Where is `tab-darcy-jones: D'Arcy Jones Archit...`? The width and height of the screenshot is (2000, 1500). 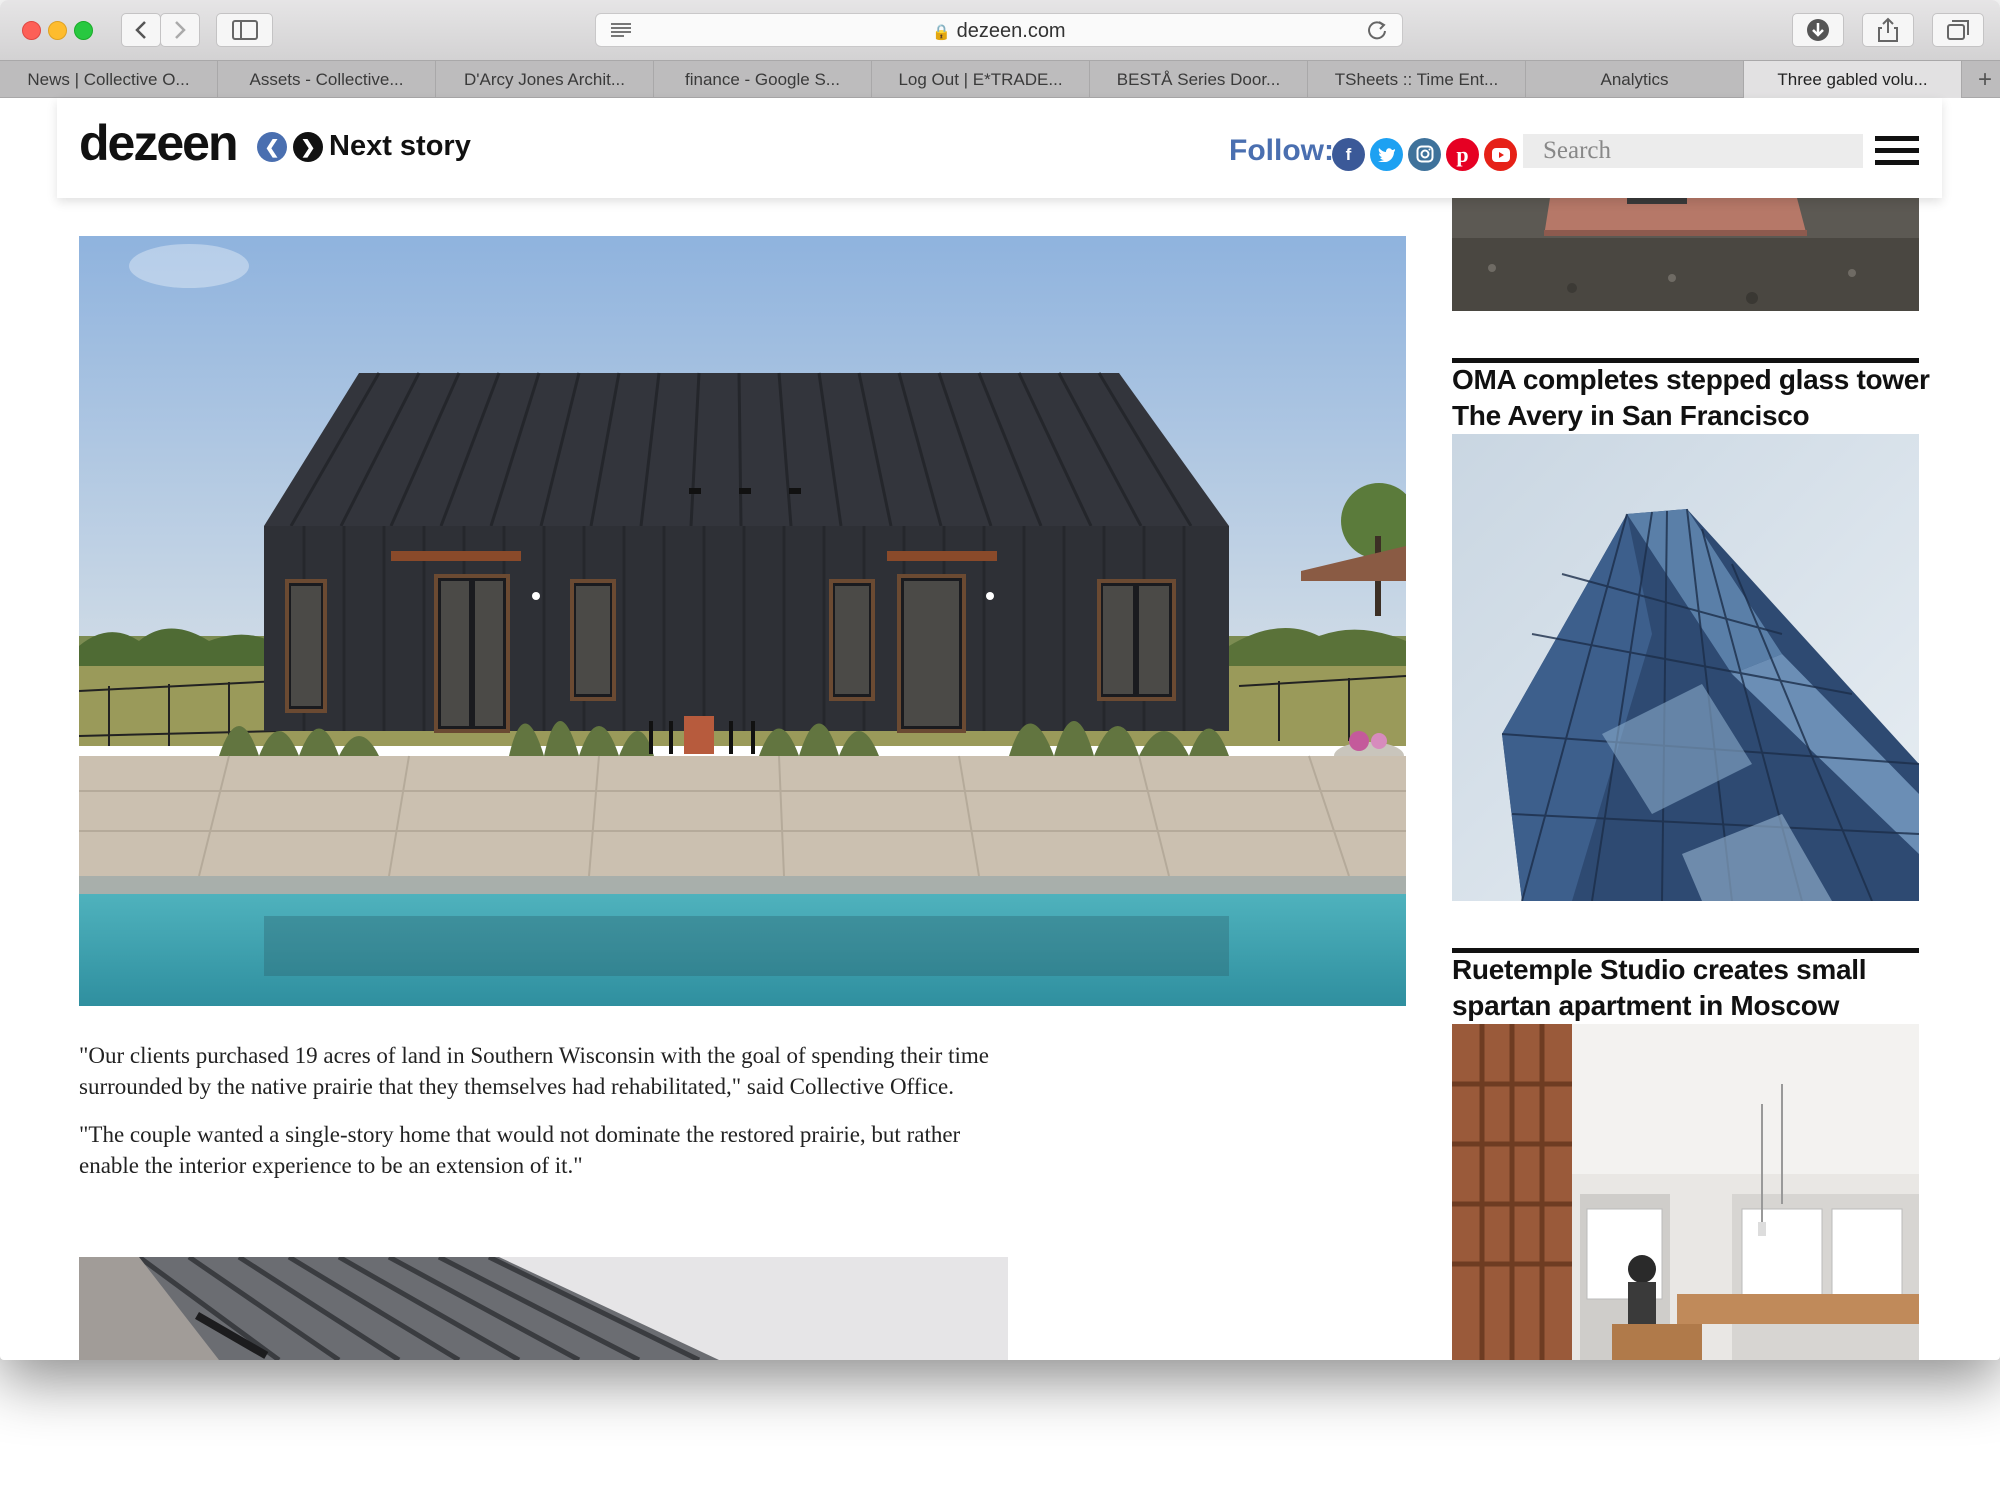
tab-darcy-jones: D'Arcy Jones Archit... is located at coordinates (545, 79).